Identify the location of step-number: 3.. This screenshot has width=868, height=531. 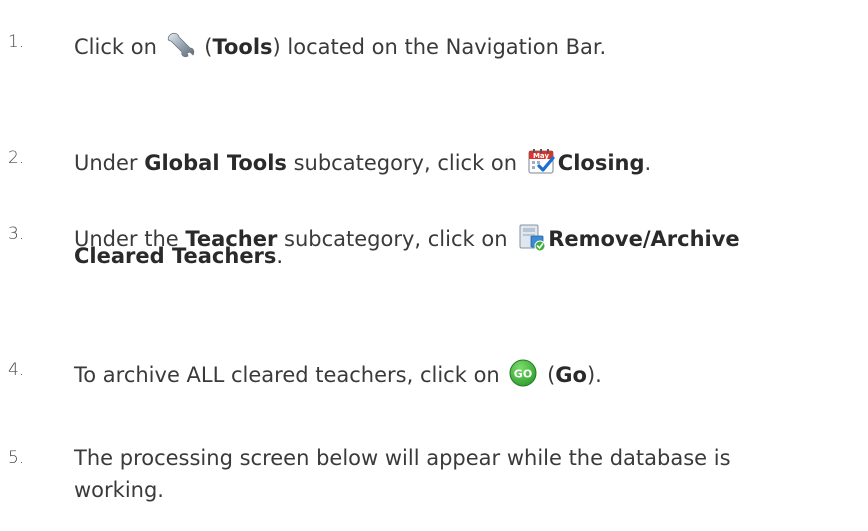
(16, 234).